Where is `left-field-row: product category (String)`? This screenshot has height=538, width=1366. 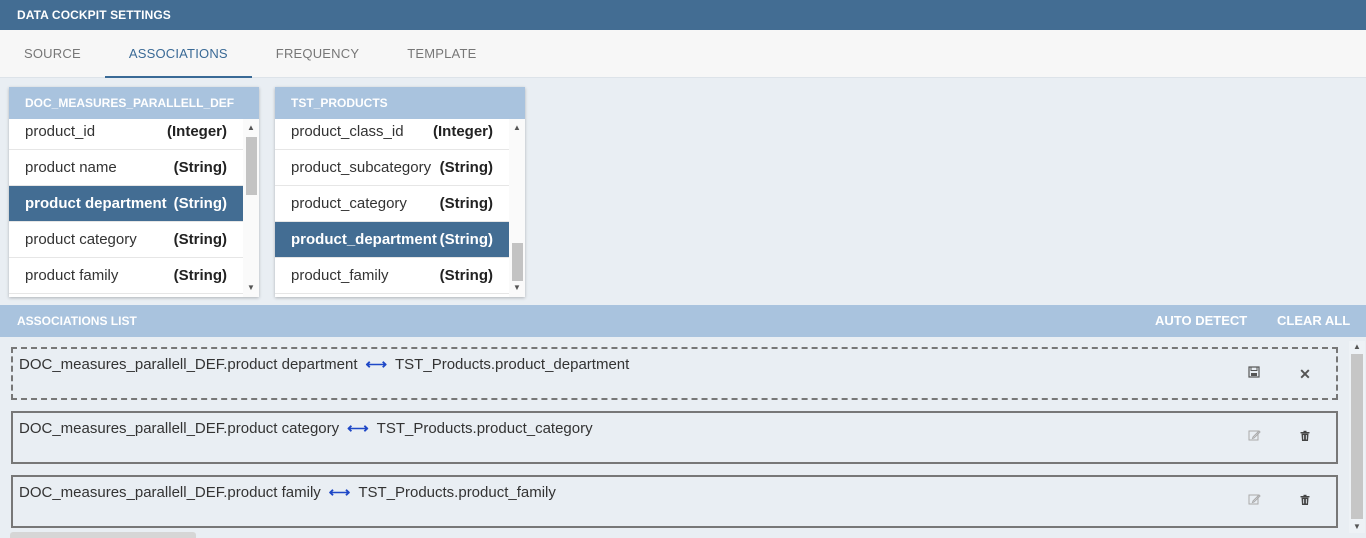
left-field-row: product category (String) is located at coordinates (126, 240).